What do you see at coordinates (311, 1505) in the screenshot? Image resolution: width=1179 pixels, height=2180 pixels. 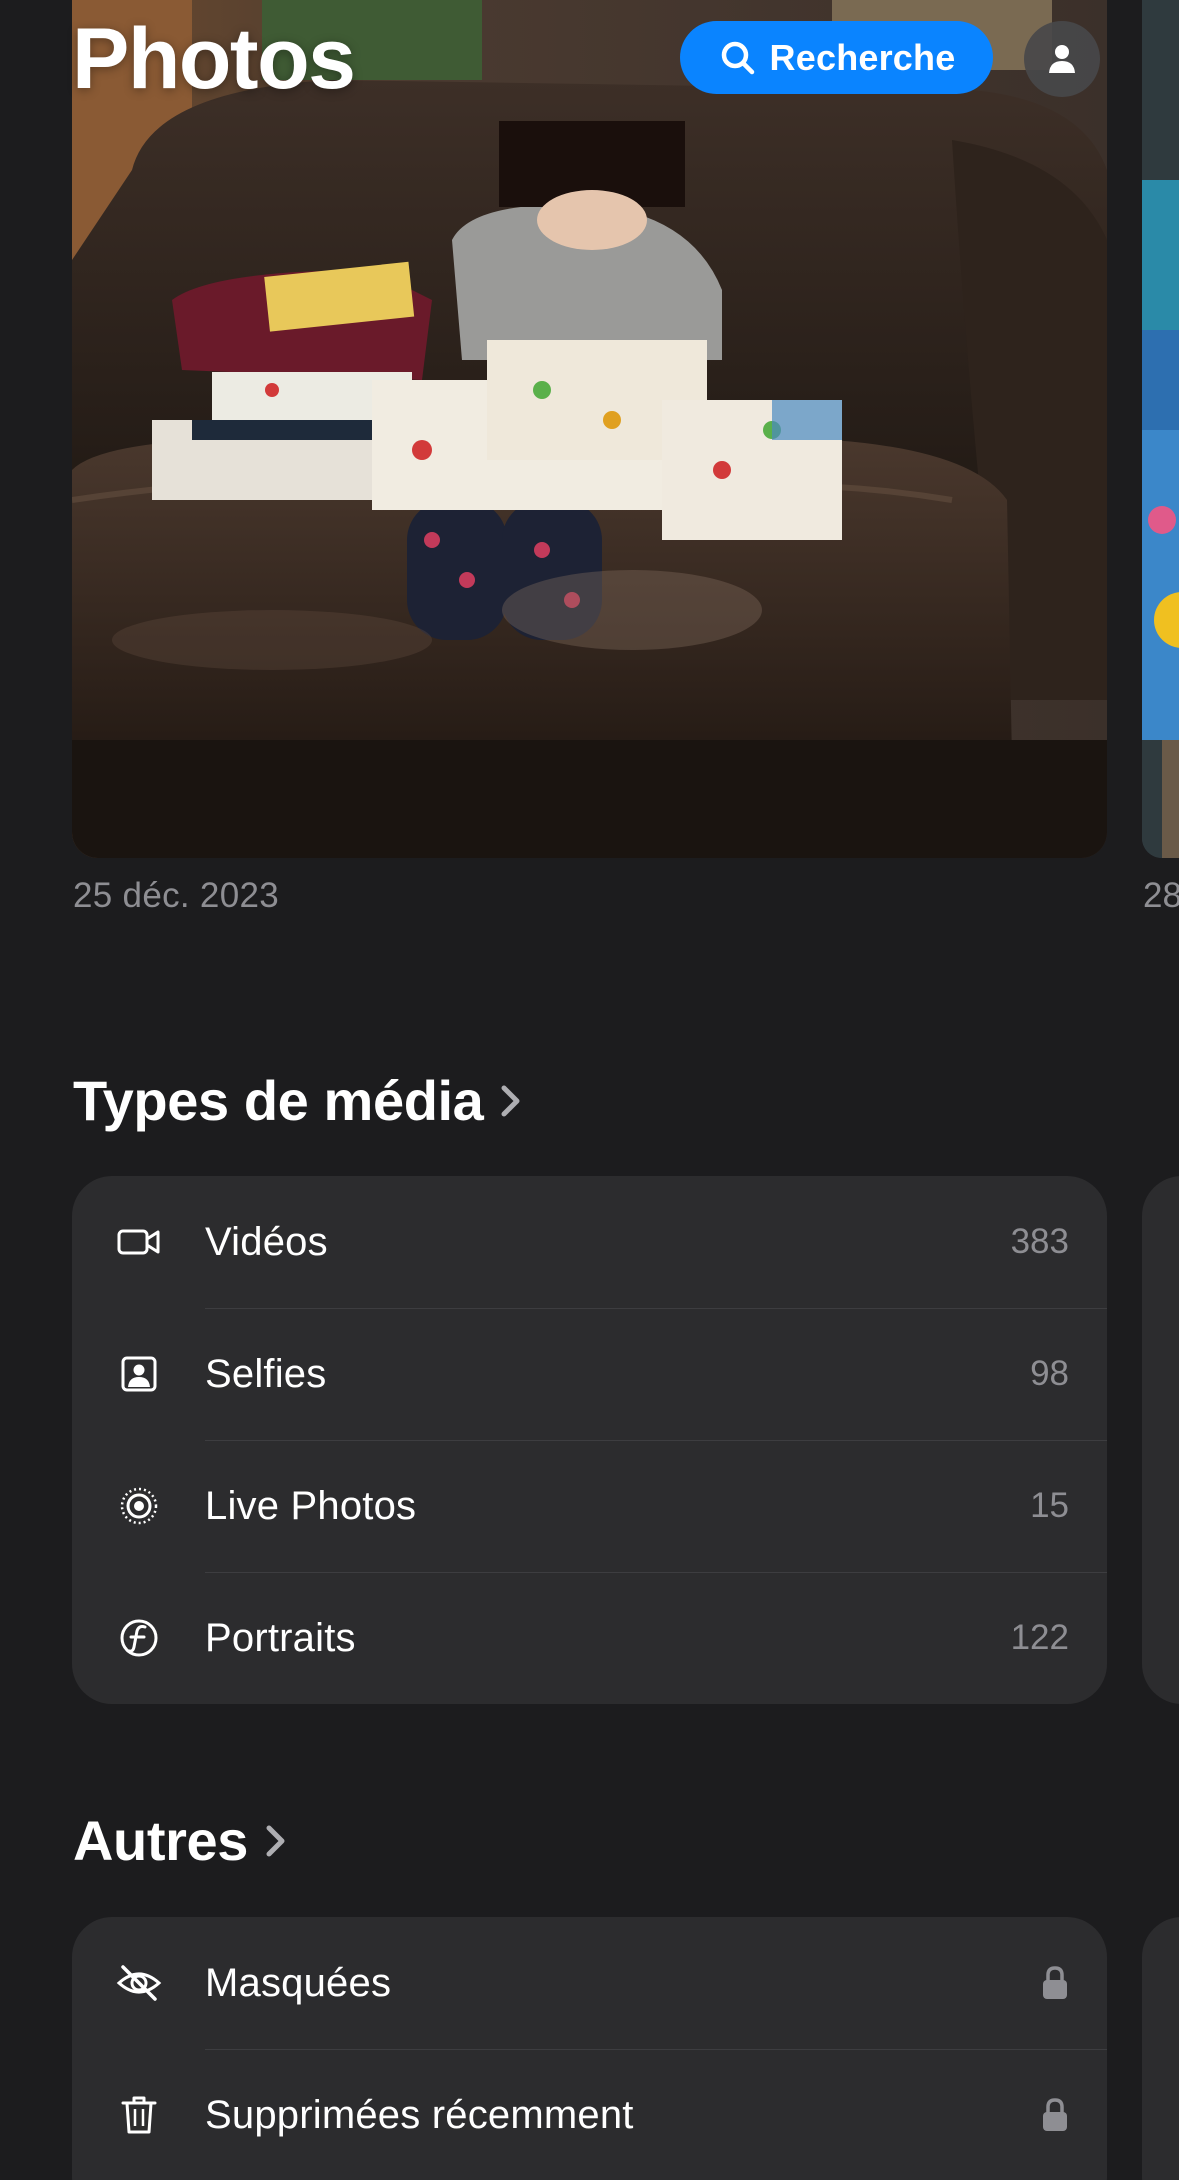 I see `list-item-label: Live Photos` at bounding box center [311, 1505].